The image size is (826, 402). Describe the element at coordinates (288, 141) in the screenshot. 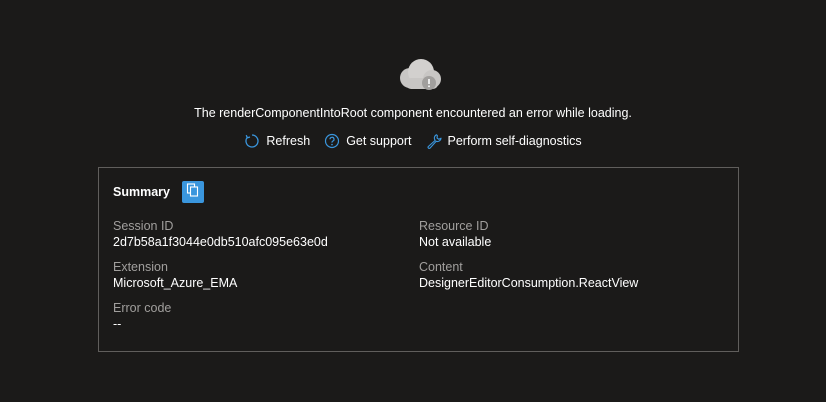

I see `refresh-label: Refresh` at that location.